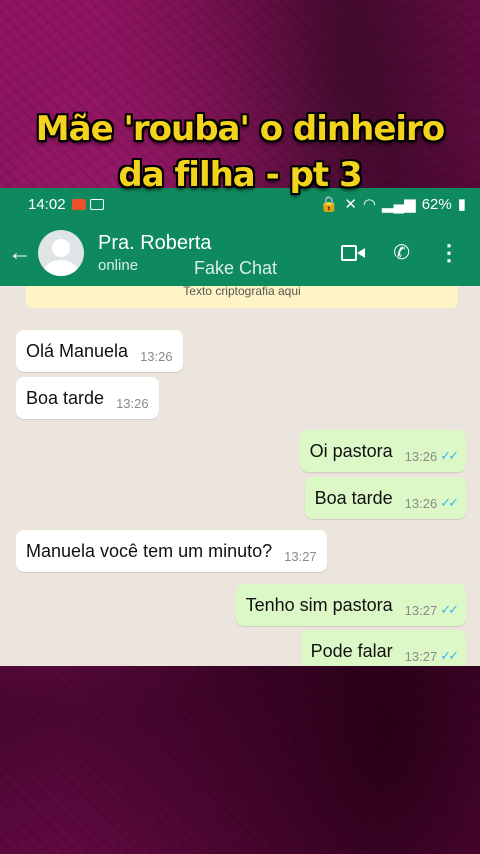  What do you see at coordinates (436, 204) in the screenshot?
I see `battery-level: 62%` at bounding box center [436, 204].